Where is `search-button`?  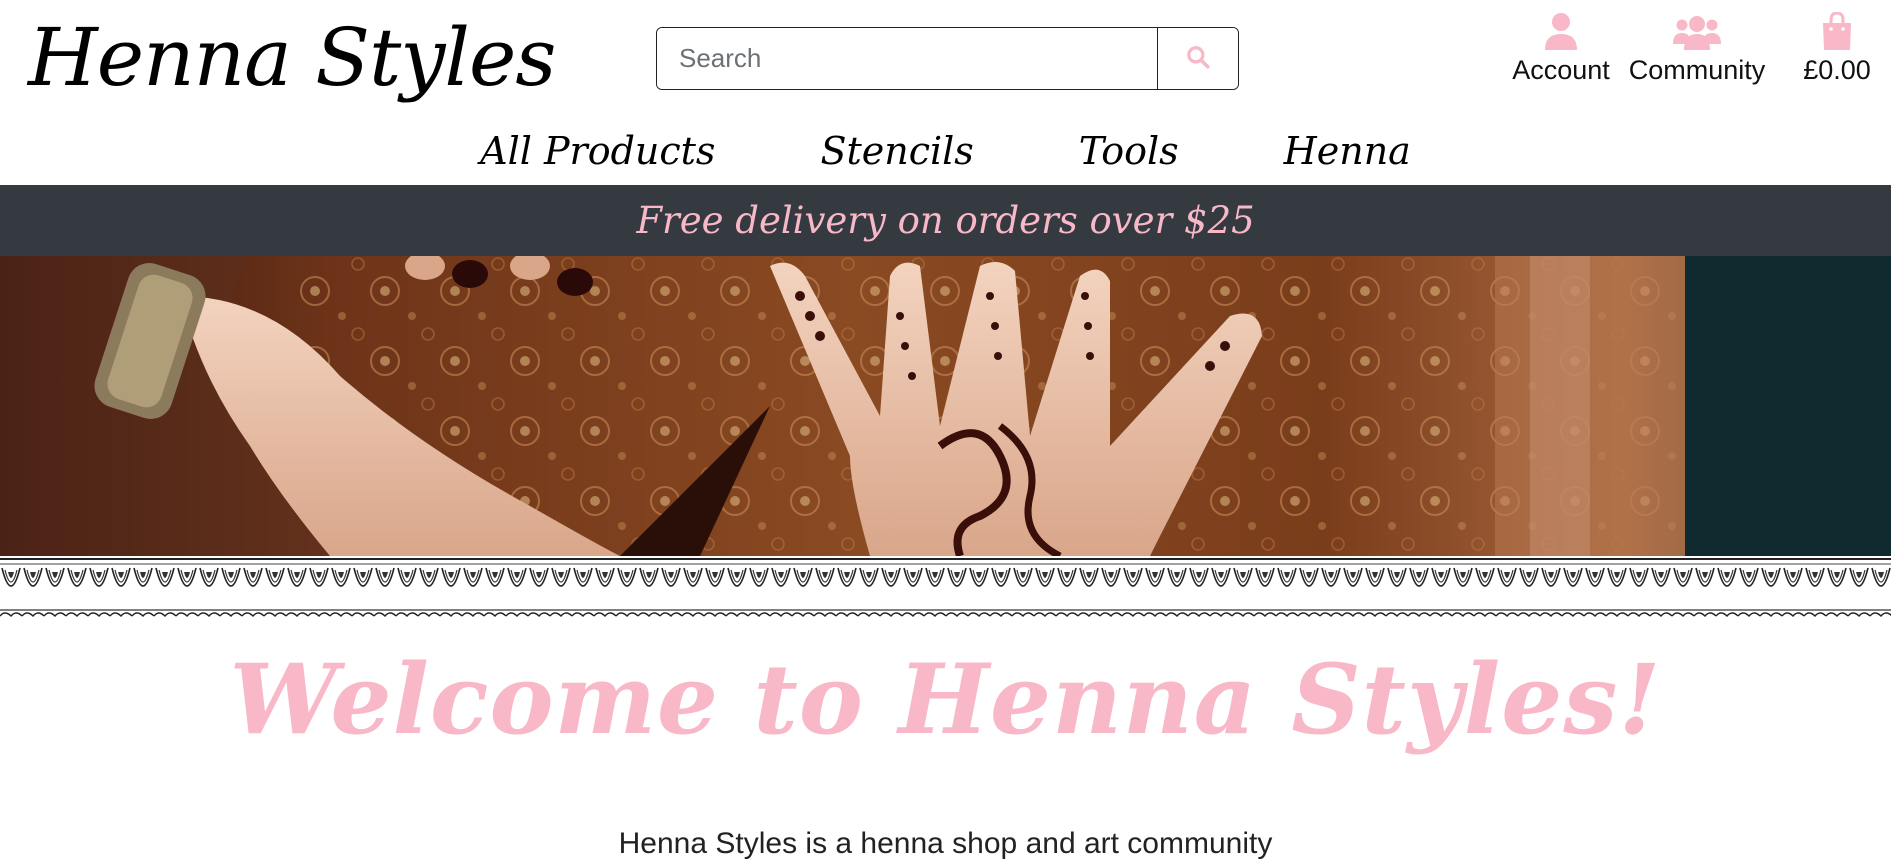 search-button is located at coordinates (1197, 58).